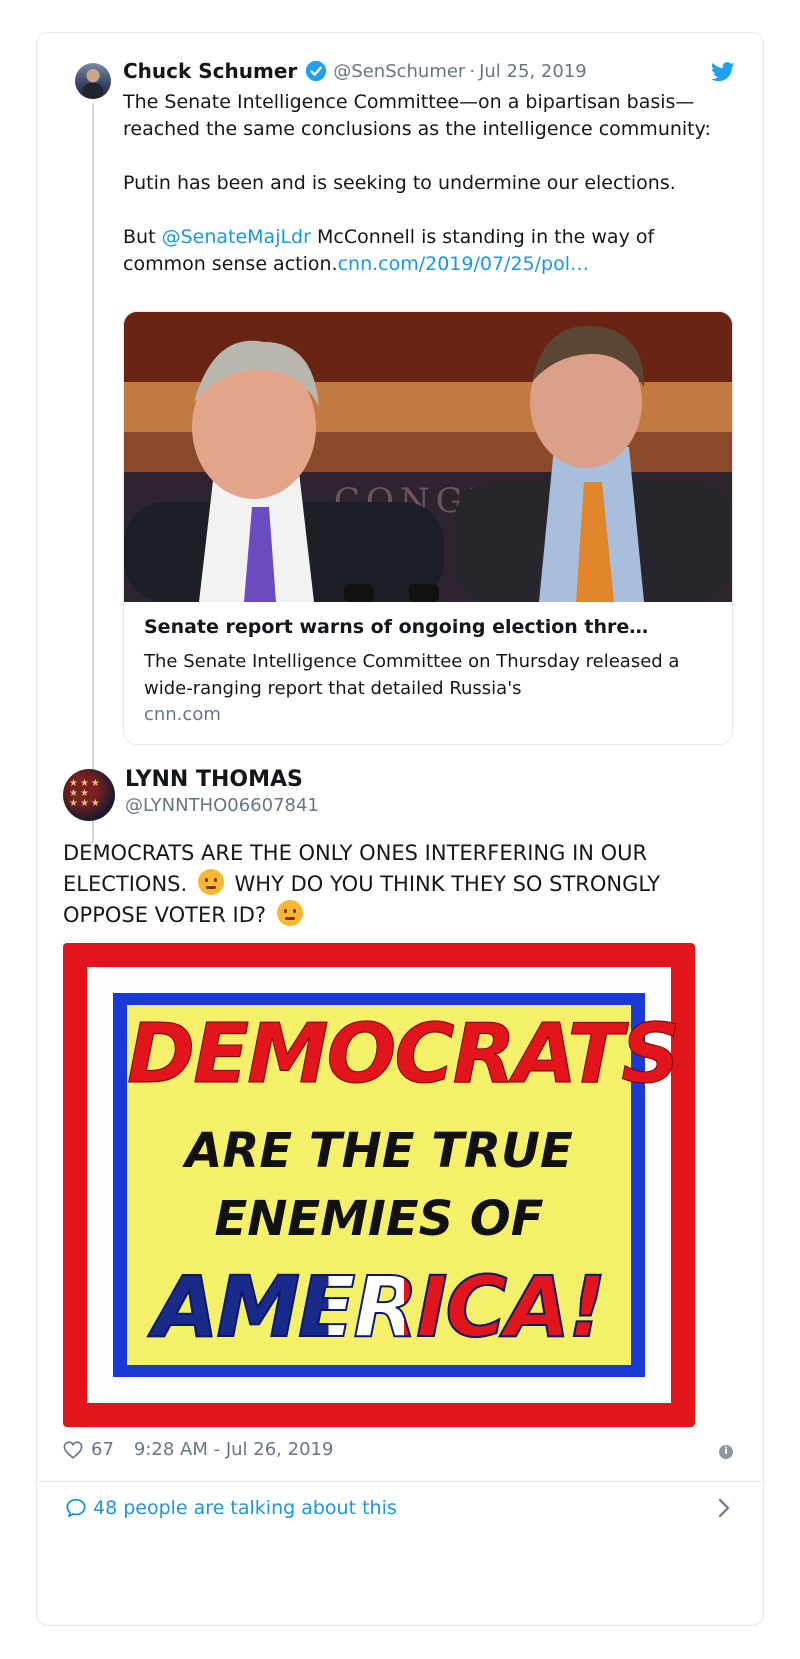 The width and height of the screenshot is (800, 1659). Describe the element at coordinates (289, 913) in the screenshot. I see `thinking-face-emoji-icon` at that location.